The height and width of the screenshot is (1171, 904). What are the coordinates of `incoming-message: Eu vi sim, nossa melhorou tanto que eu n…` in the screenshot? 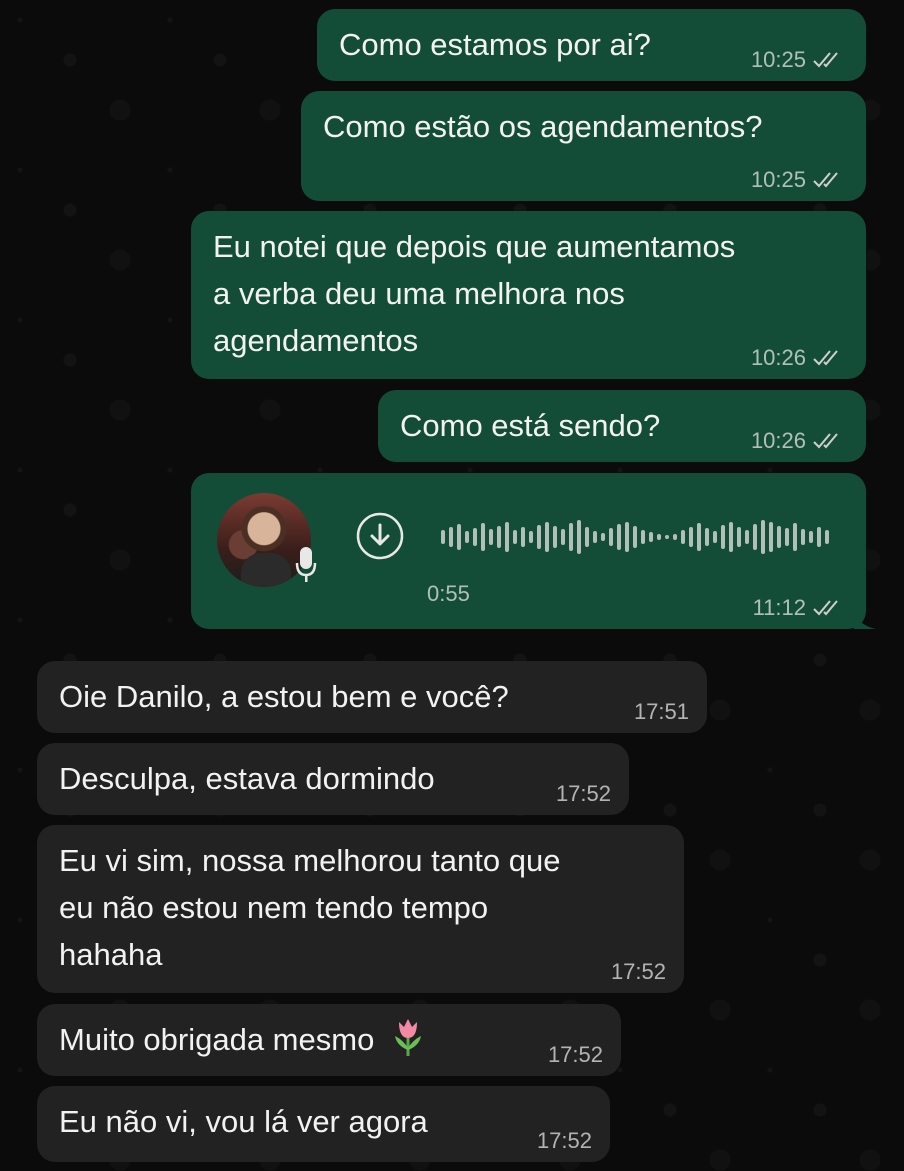 It's located at (360, 909).